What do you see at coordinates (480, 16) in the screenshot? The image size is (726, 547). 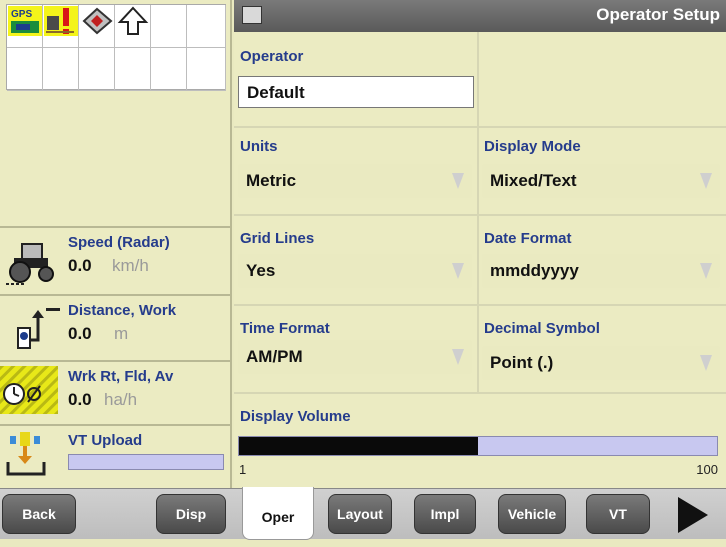 I see `title-bar: Operator Setup` at bounding box center [480, 16].